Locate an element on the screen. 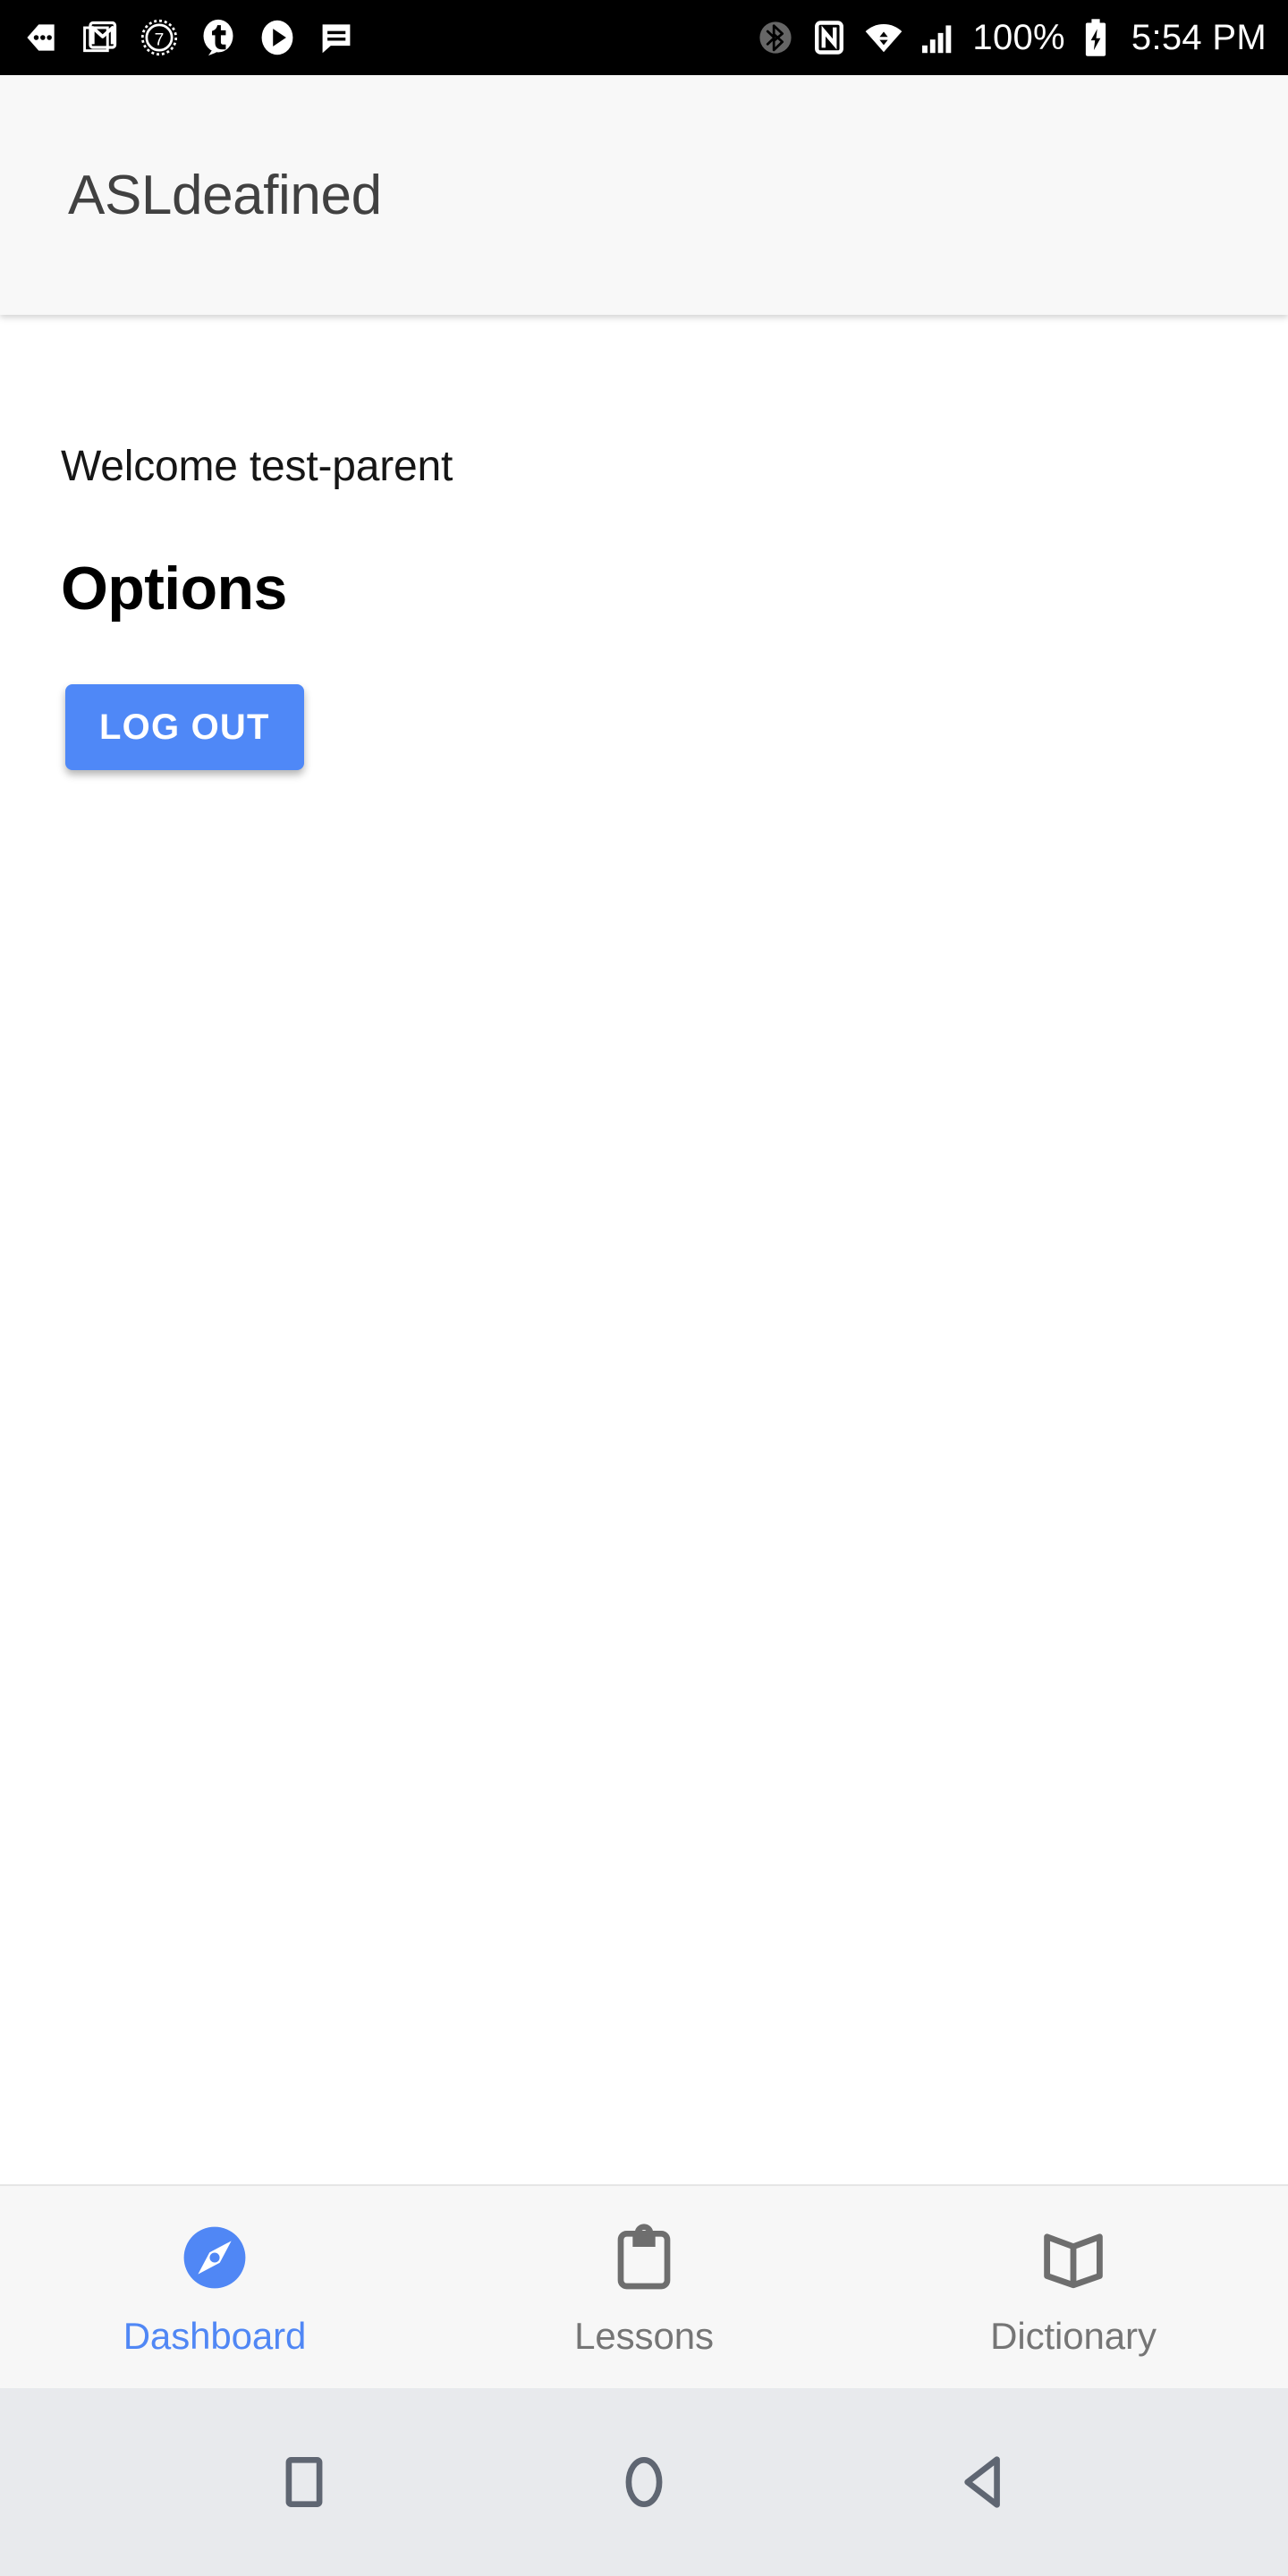 This screenshot has height=2576, width=1288. tab-lessons: Lessons is located at coordinates (644, 2287).